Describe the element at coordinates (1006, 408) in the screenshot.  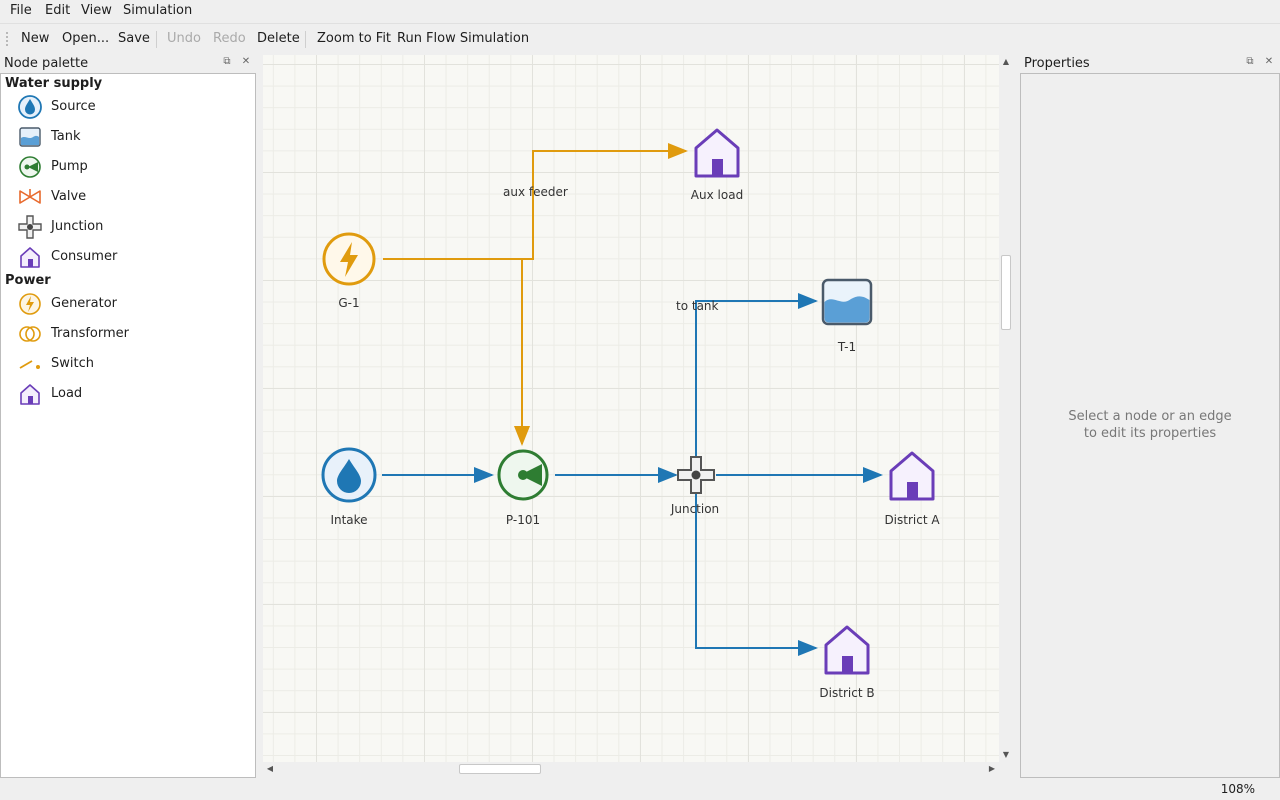
I see `vertical-scrollbar: ▲ ▼` at that location.